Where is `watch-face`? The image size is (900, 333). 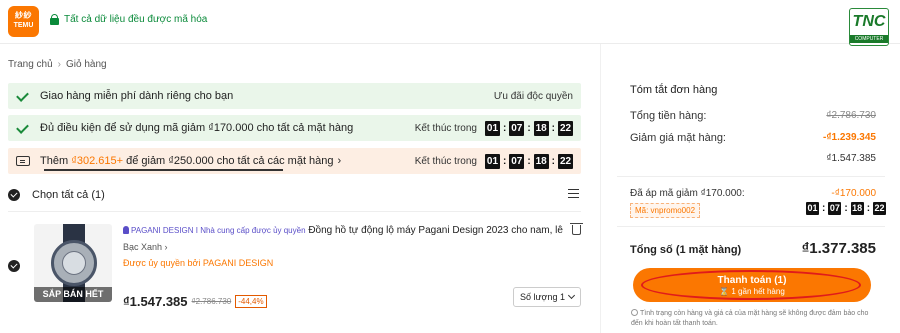 watch-face is located at coordinates (74, 263).